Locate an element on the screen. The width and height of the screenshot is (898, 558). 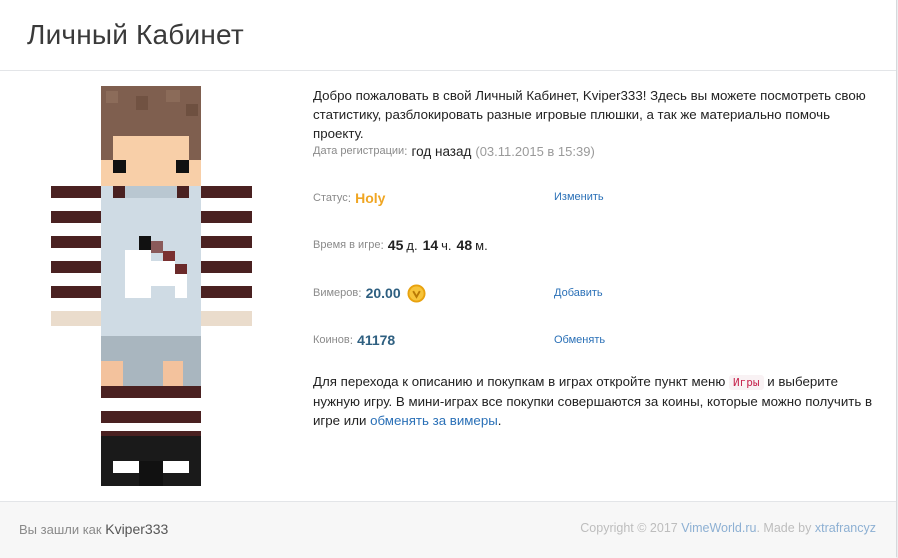
page-title: Личный Кабинет is located at coordinates (135, 34).